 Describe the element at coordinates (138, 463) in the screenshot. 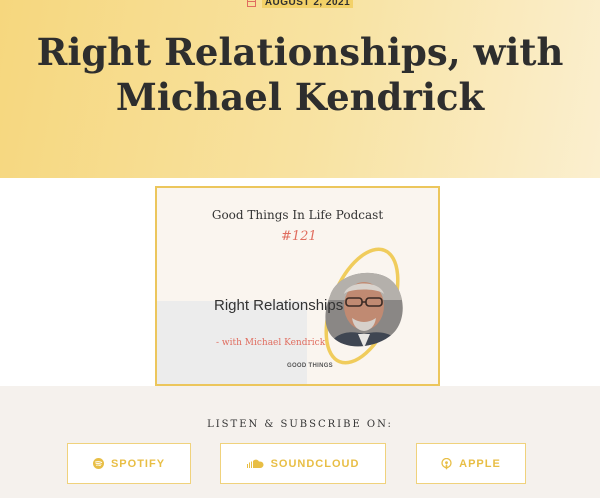

I see `spotify-button-label: SPOTIFY` at that location.